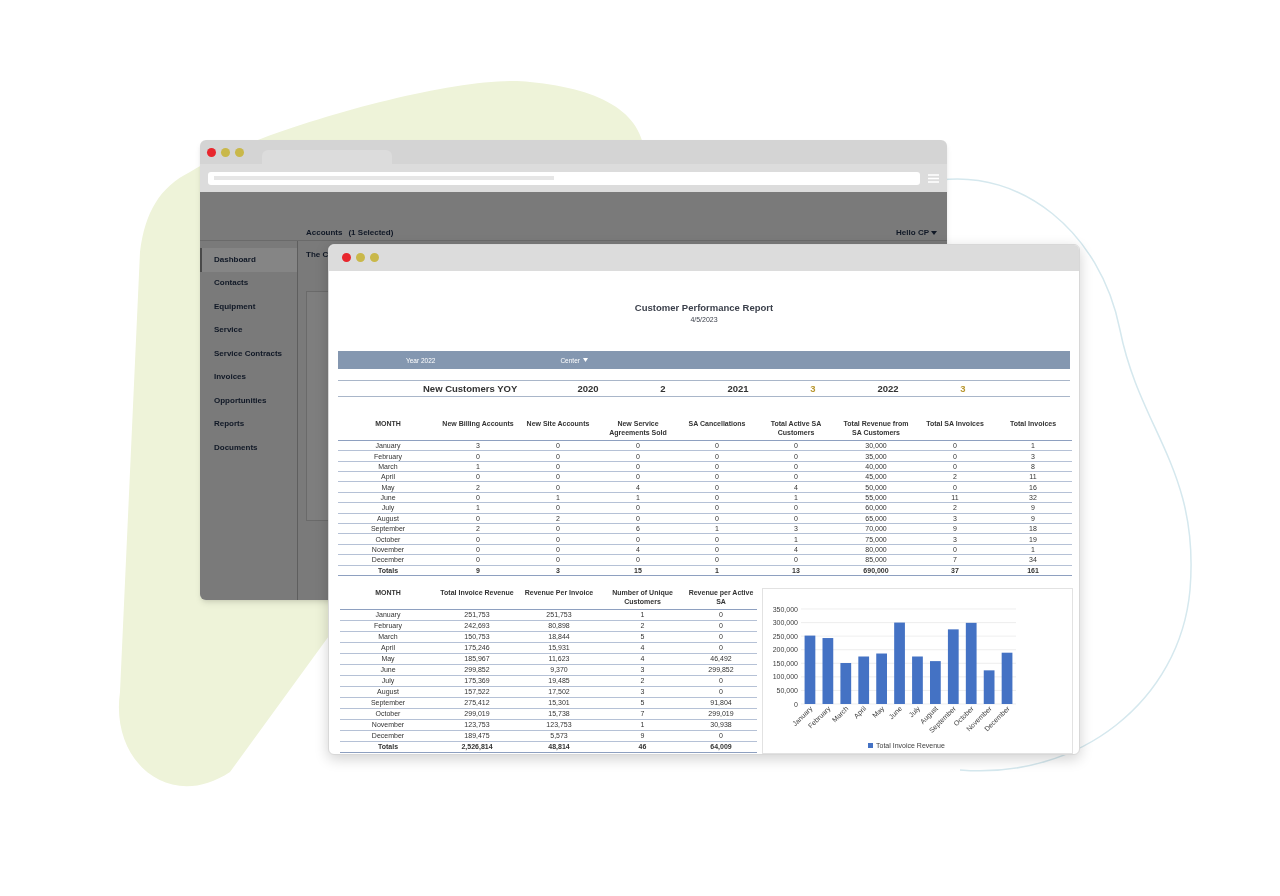 The width and height of the screenshot is (1280, 896). What do you see at coordinates (324, 232) in the screenshot?
I see `accounts-label: Accounts` at bounding box center [324, 232].